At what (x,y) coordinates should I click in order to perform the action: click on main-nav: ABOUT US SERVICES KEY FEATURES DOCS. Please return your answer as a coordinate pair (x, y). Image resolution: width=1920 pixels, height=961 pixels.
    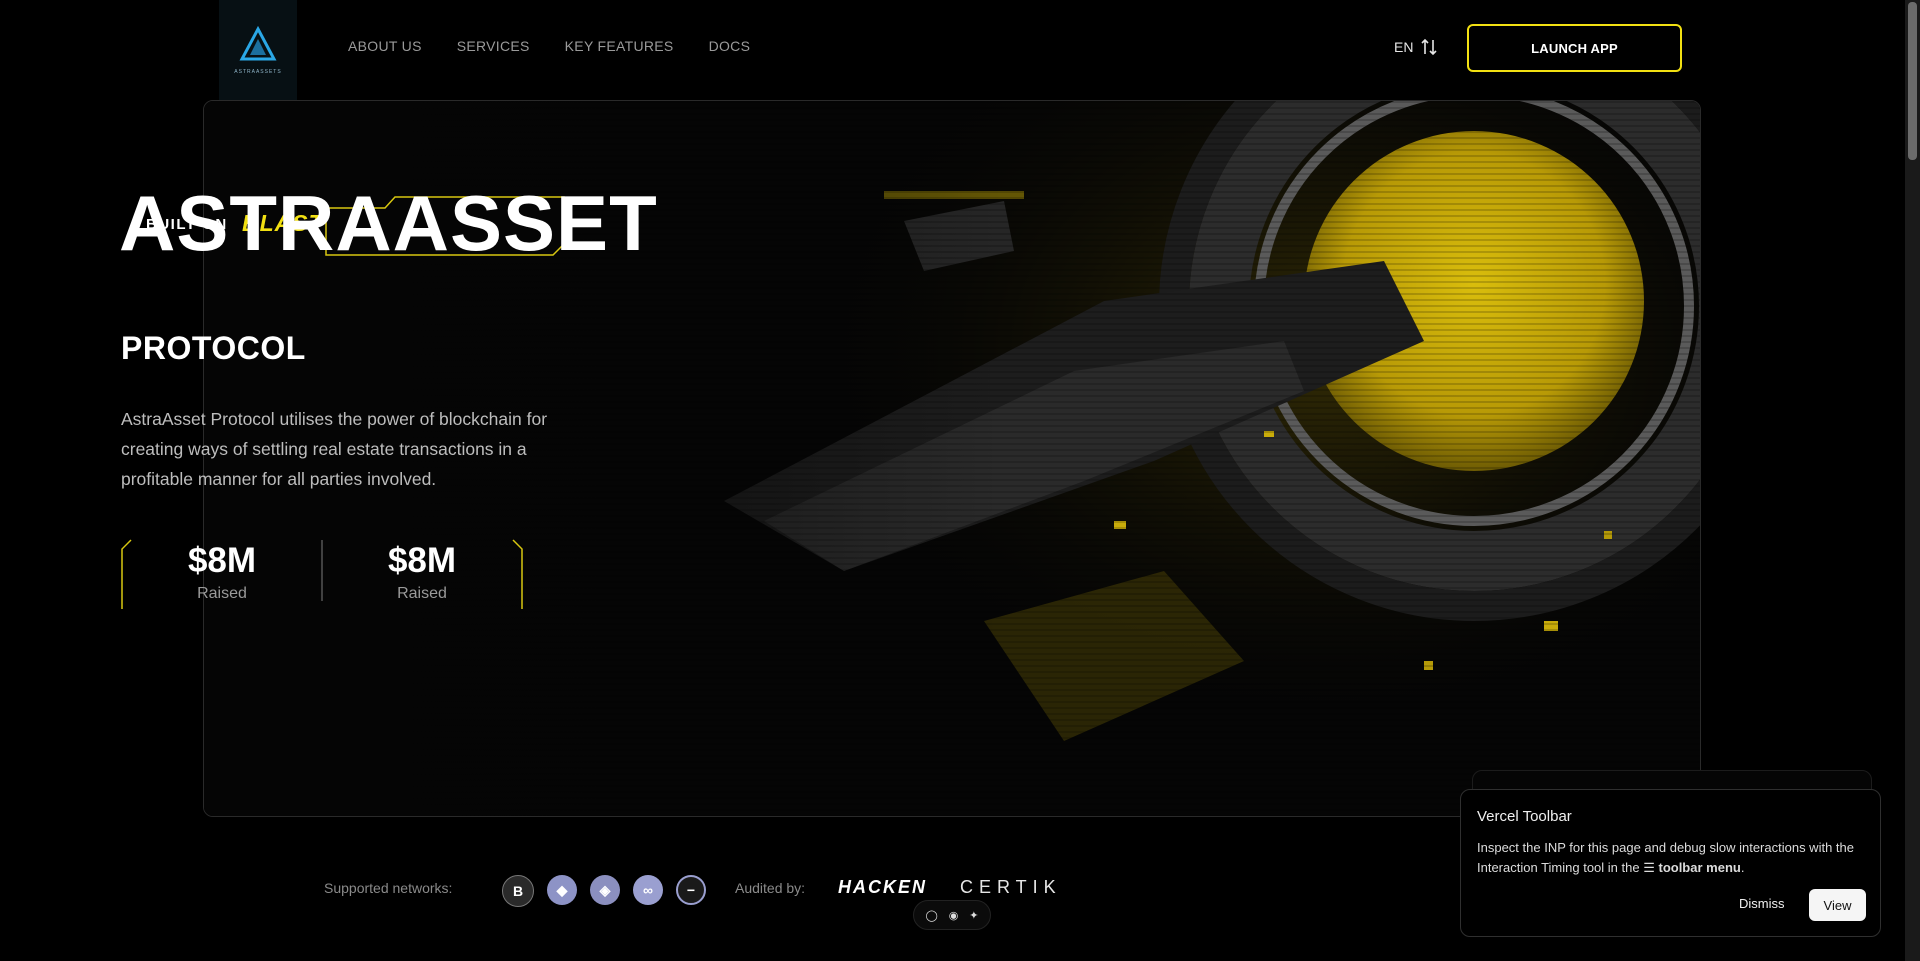
    Looking at the image, I should click on (549, 46).